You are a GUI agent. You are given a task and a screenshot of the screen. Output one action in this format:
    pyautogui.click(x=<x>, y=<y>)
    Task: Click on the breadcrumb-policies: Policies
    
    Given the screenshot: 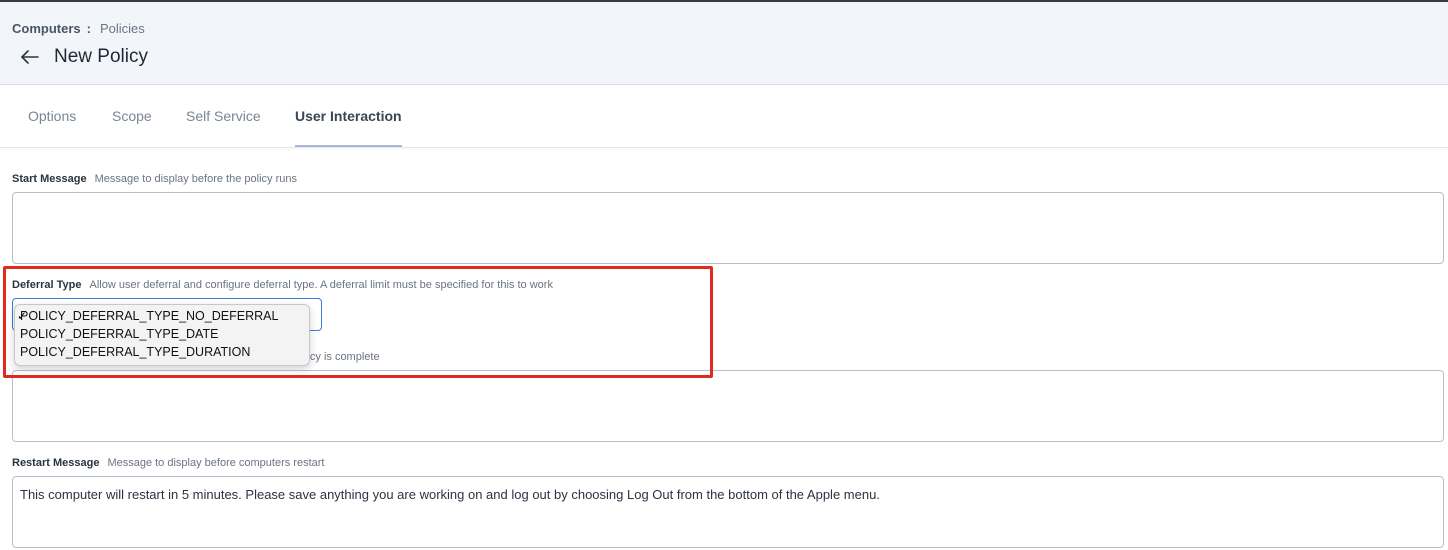 What is the action you would take?
    pyautogui.click(x=122, y=28)
    